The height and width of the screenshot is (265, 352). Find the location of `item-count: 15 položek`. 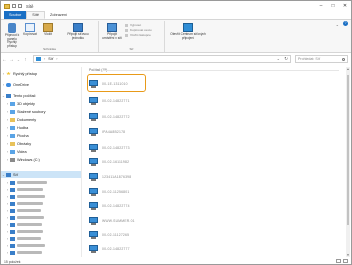

item-count: 15 položek is located at coordinates (12, 261).